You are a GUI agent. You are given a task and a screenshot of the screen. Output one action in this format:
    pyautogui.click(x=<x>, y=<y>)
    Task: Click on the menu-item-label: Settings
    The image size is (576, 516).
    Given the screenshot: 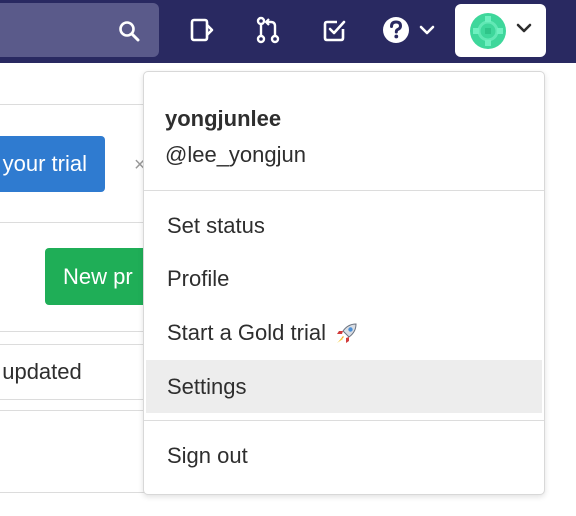 What is the action you would take?
    pyautogui.click(x=207, y=386)
    